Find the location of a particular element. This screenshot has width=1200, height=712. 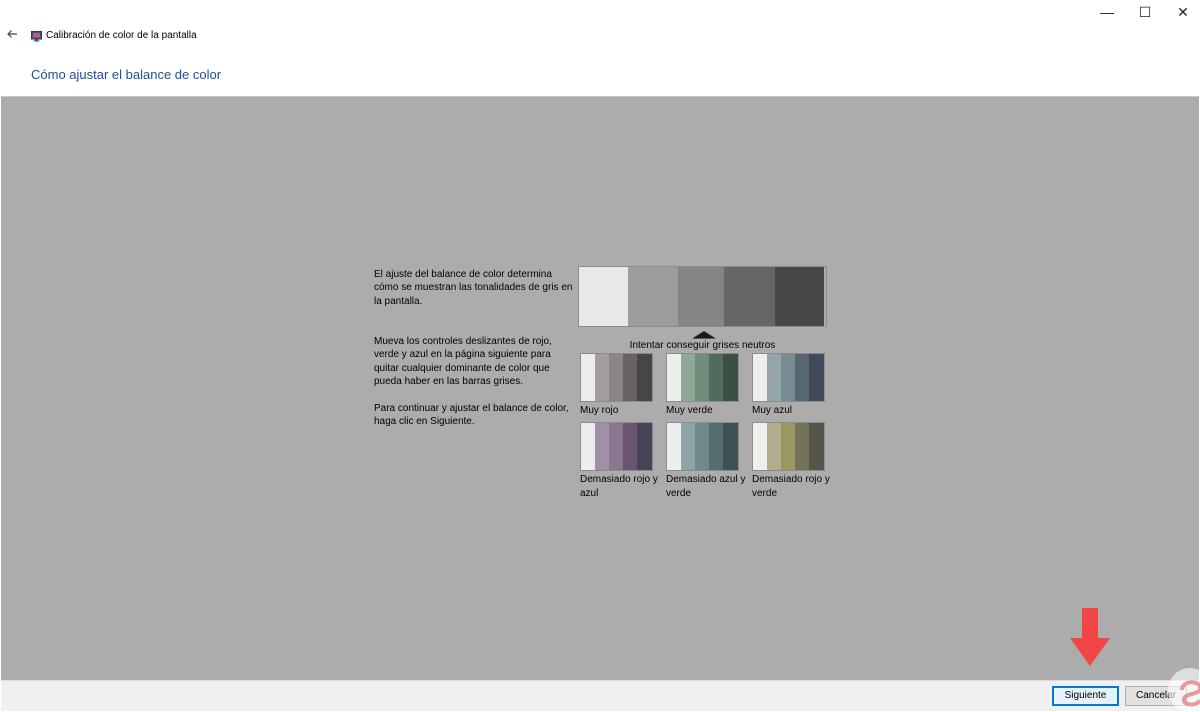

swatch-label: Demasiado rojo y verde is located at coordinates (791, 486).